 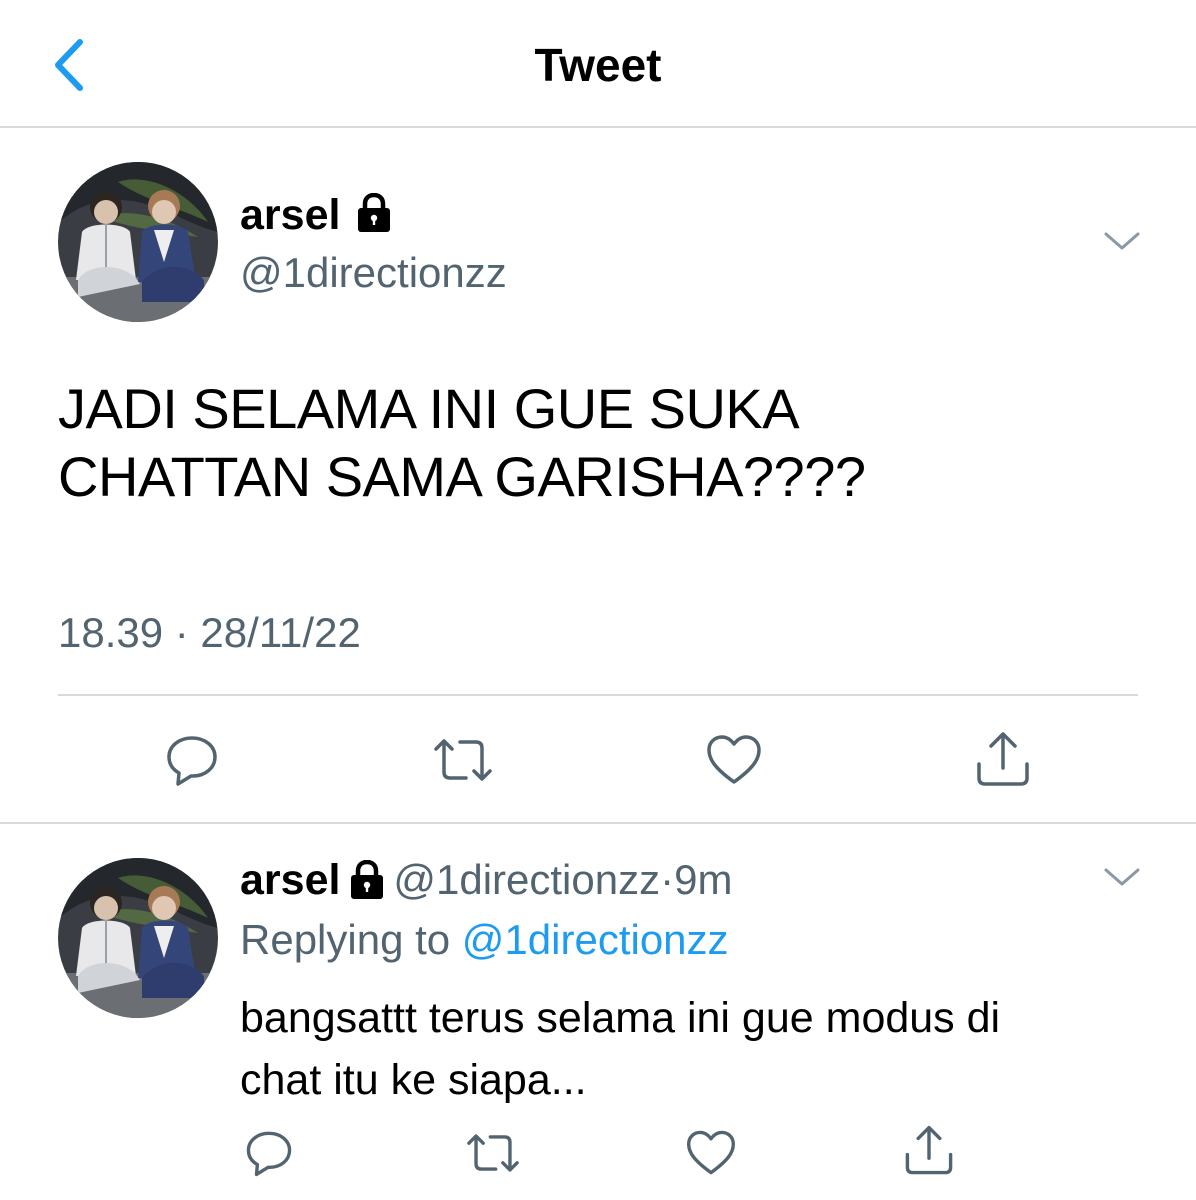 What do you see at coordinates (620, 1018) in the screenshot?
I see `reply-text-line: bangsattt terus selama ini gue modus di` at bounding box center [620, 1018].